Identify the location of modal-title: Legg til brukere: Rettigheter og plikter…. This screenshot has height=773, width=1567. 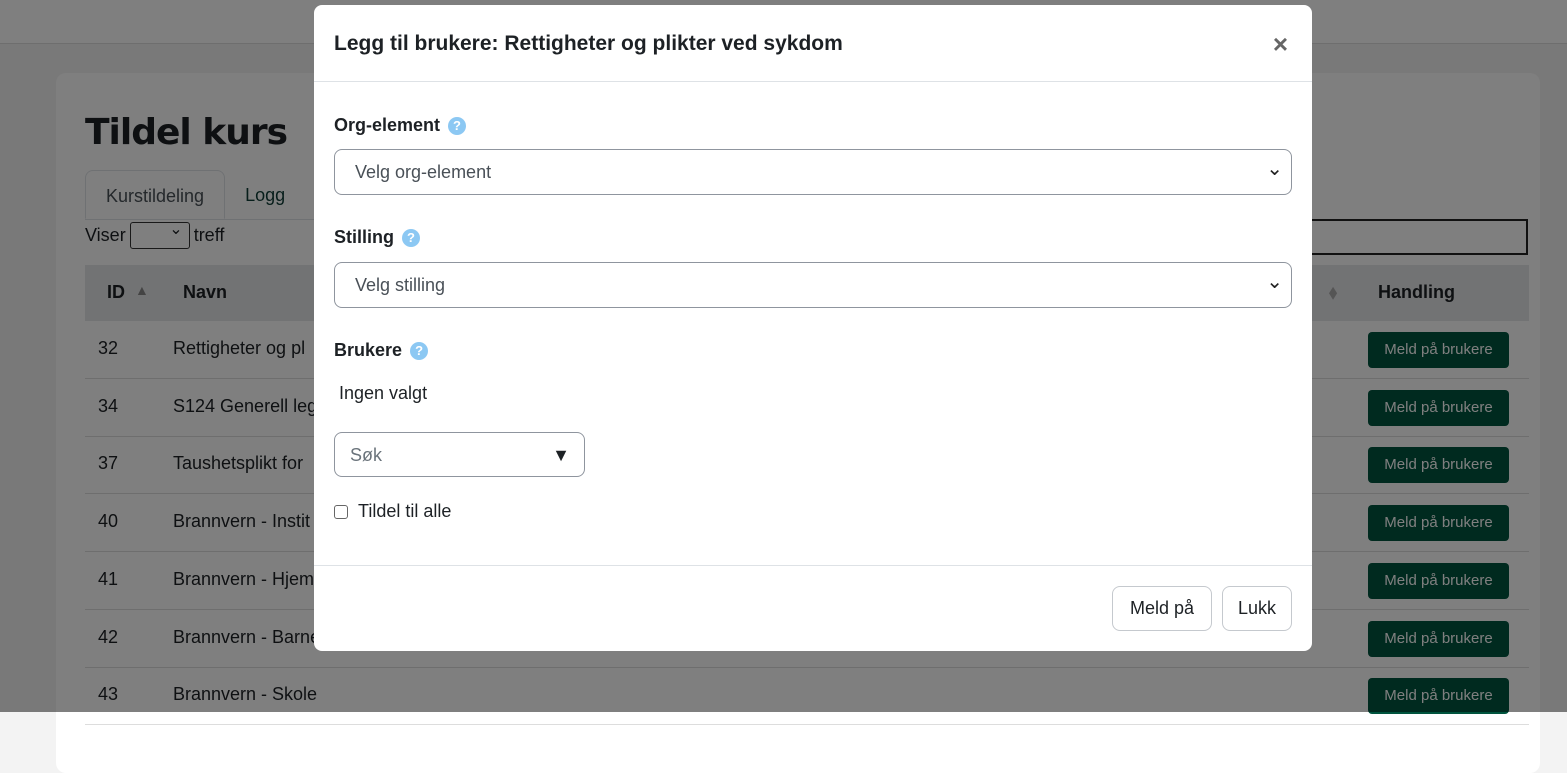
(588, 43).